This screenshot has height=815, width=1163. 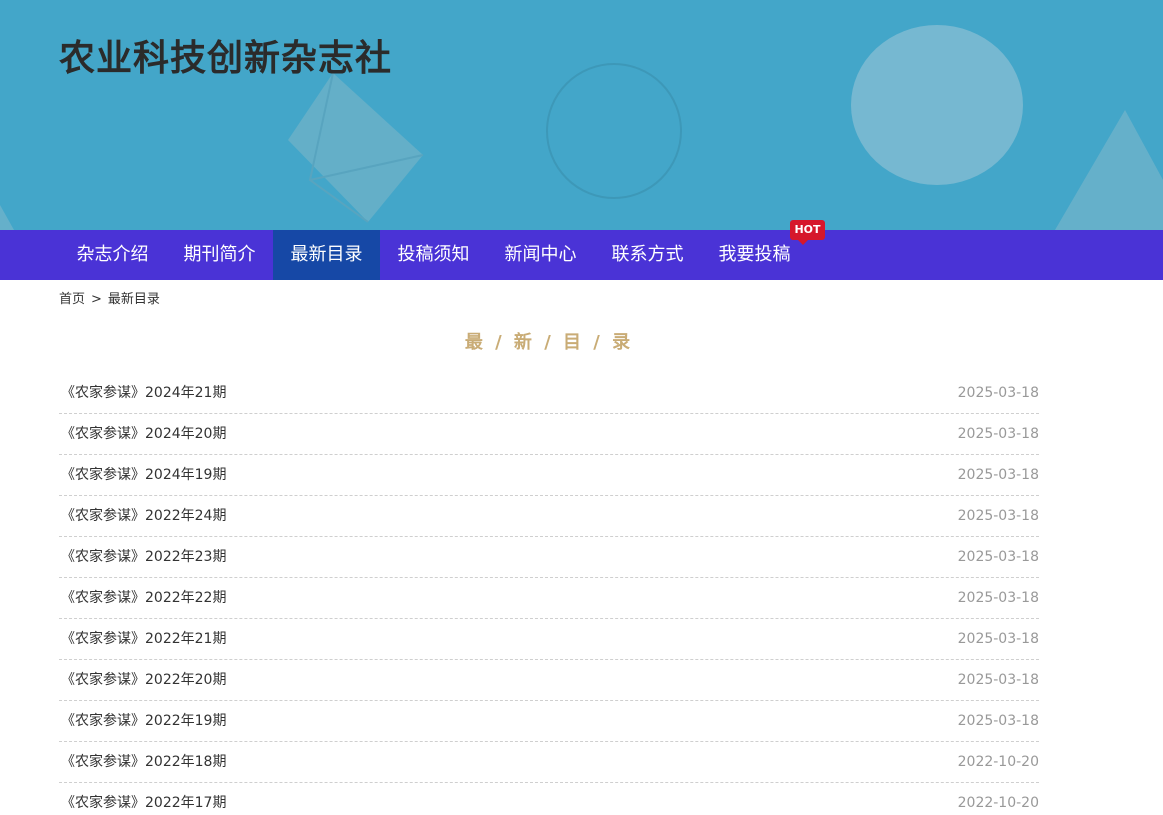 I want to click on ring-decoration, so click(x=614, y=131).